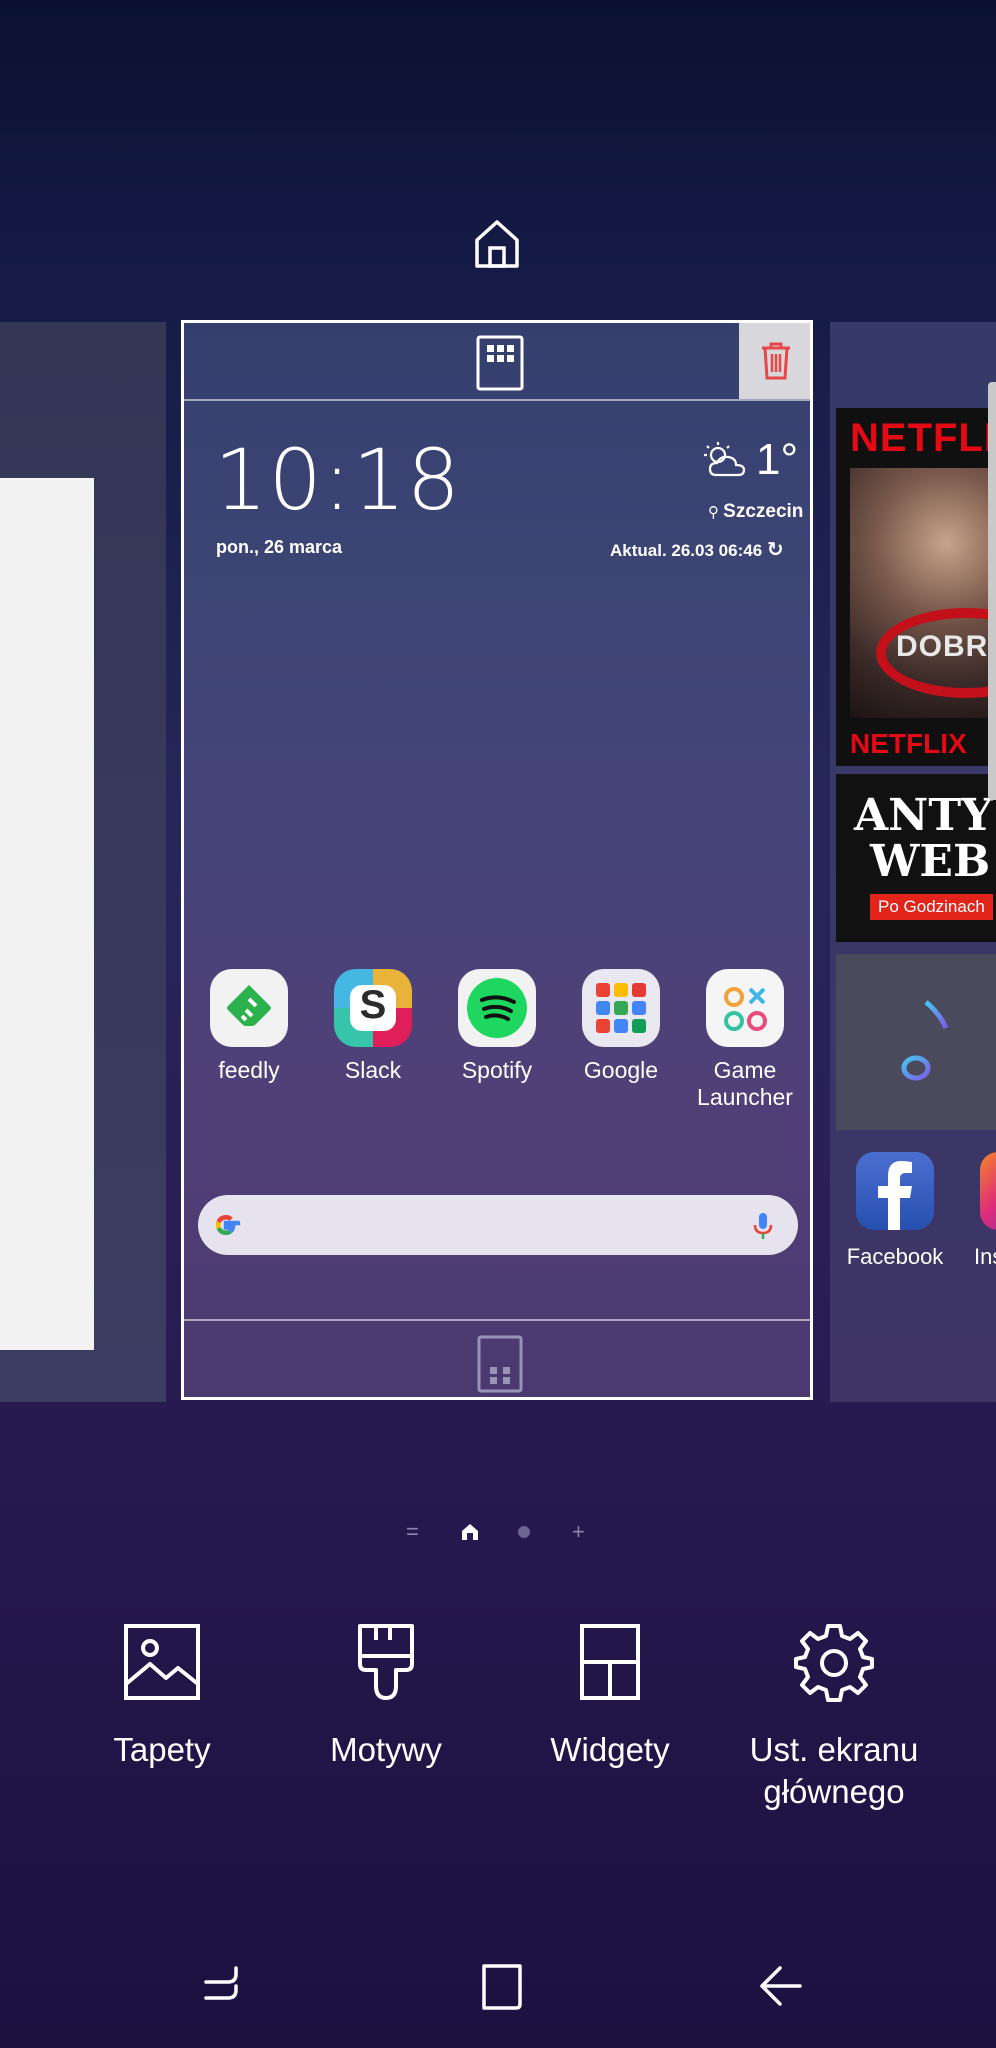  Describe the element at coordinates (498, 1225) in the screenshot. I see `google-search-bar` at that location.